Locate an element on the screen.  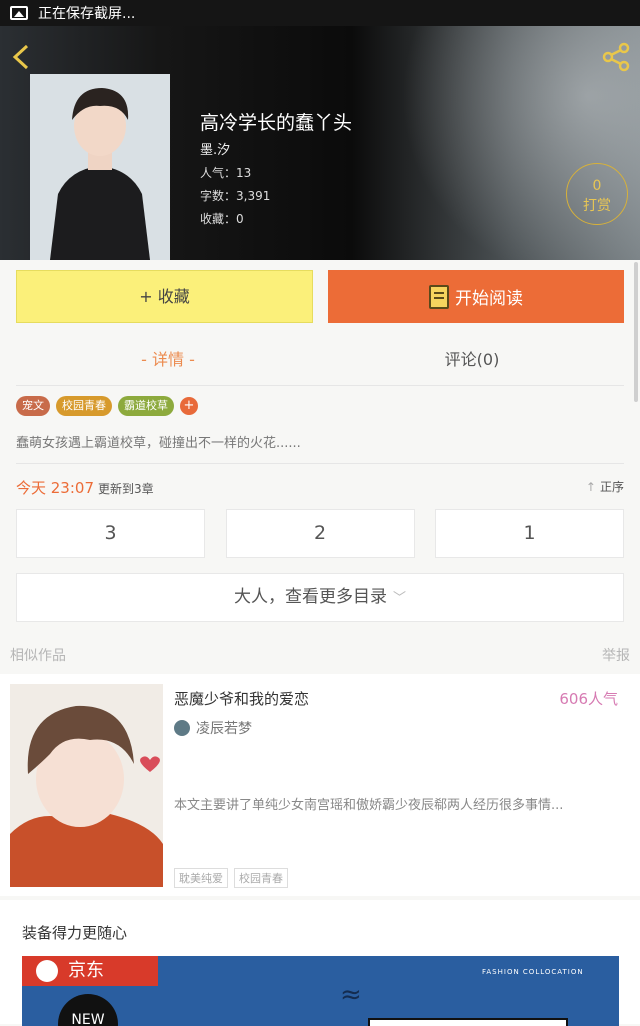
ad-tagline: FASHION COLLOCATION is located at coordinates (533, 972).